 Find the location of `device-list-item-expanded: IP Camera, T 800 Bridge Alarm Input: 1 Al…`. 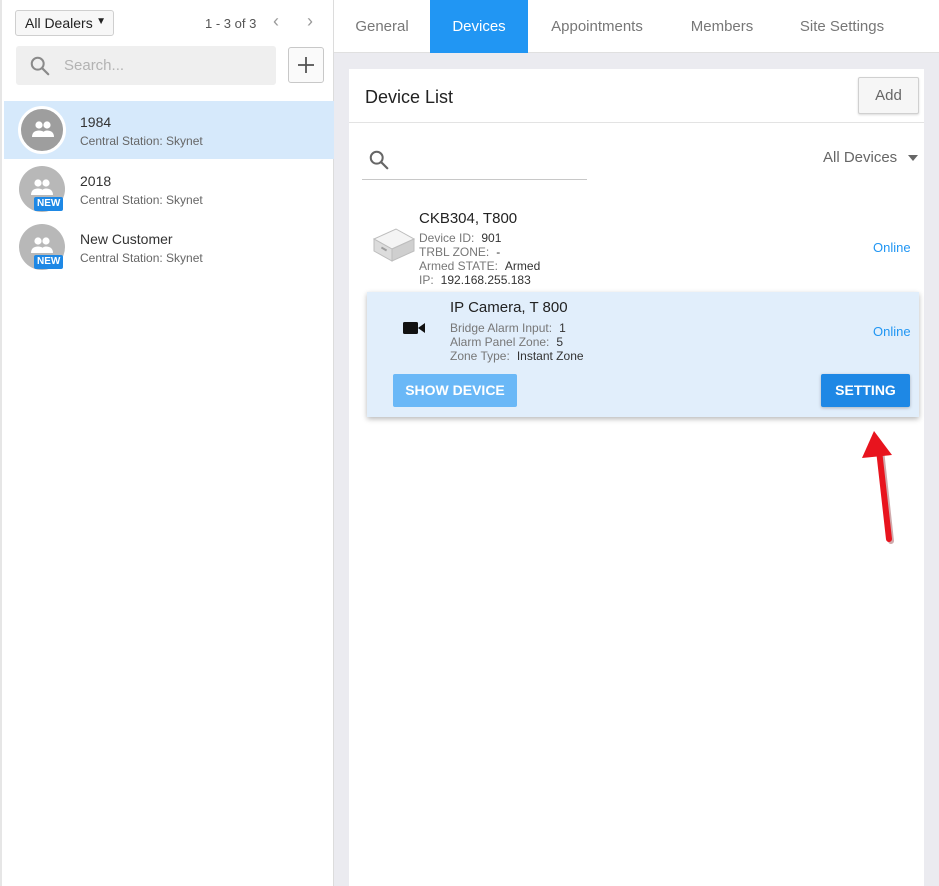

device-list-item-expanded: IP Camera, T 800 Bridge Alarm Input: 1 Al… is located at coordinates (643, 354).